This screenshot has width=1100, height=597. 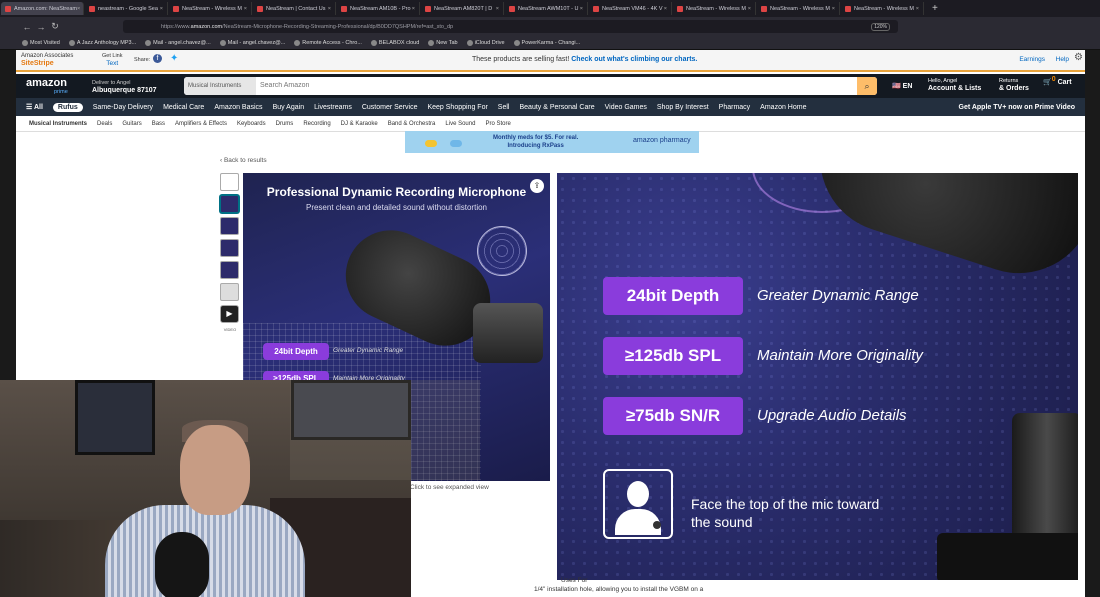 What do you see at coordinates (201, 124) in the screenshot?
I see `category-nav-item: Amplifiers & Effects` at bounding box center [201, 124].